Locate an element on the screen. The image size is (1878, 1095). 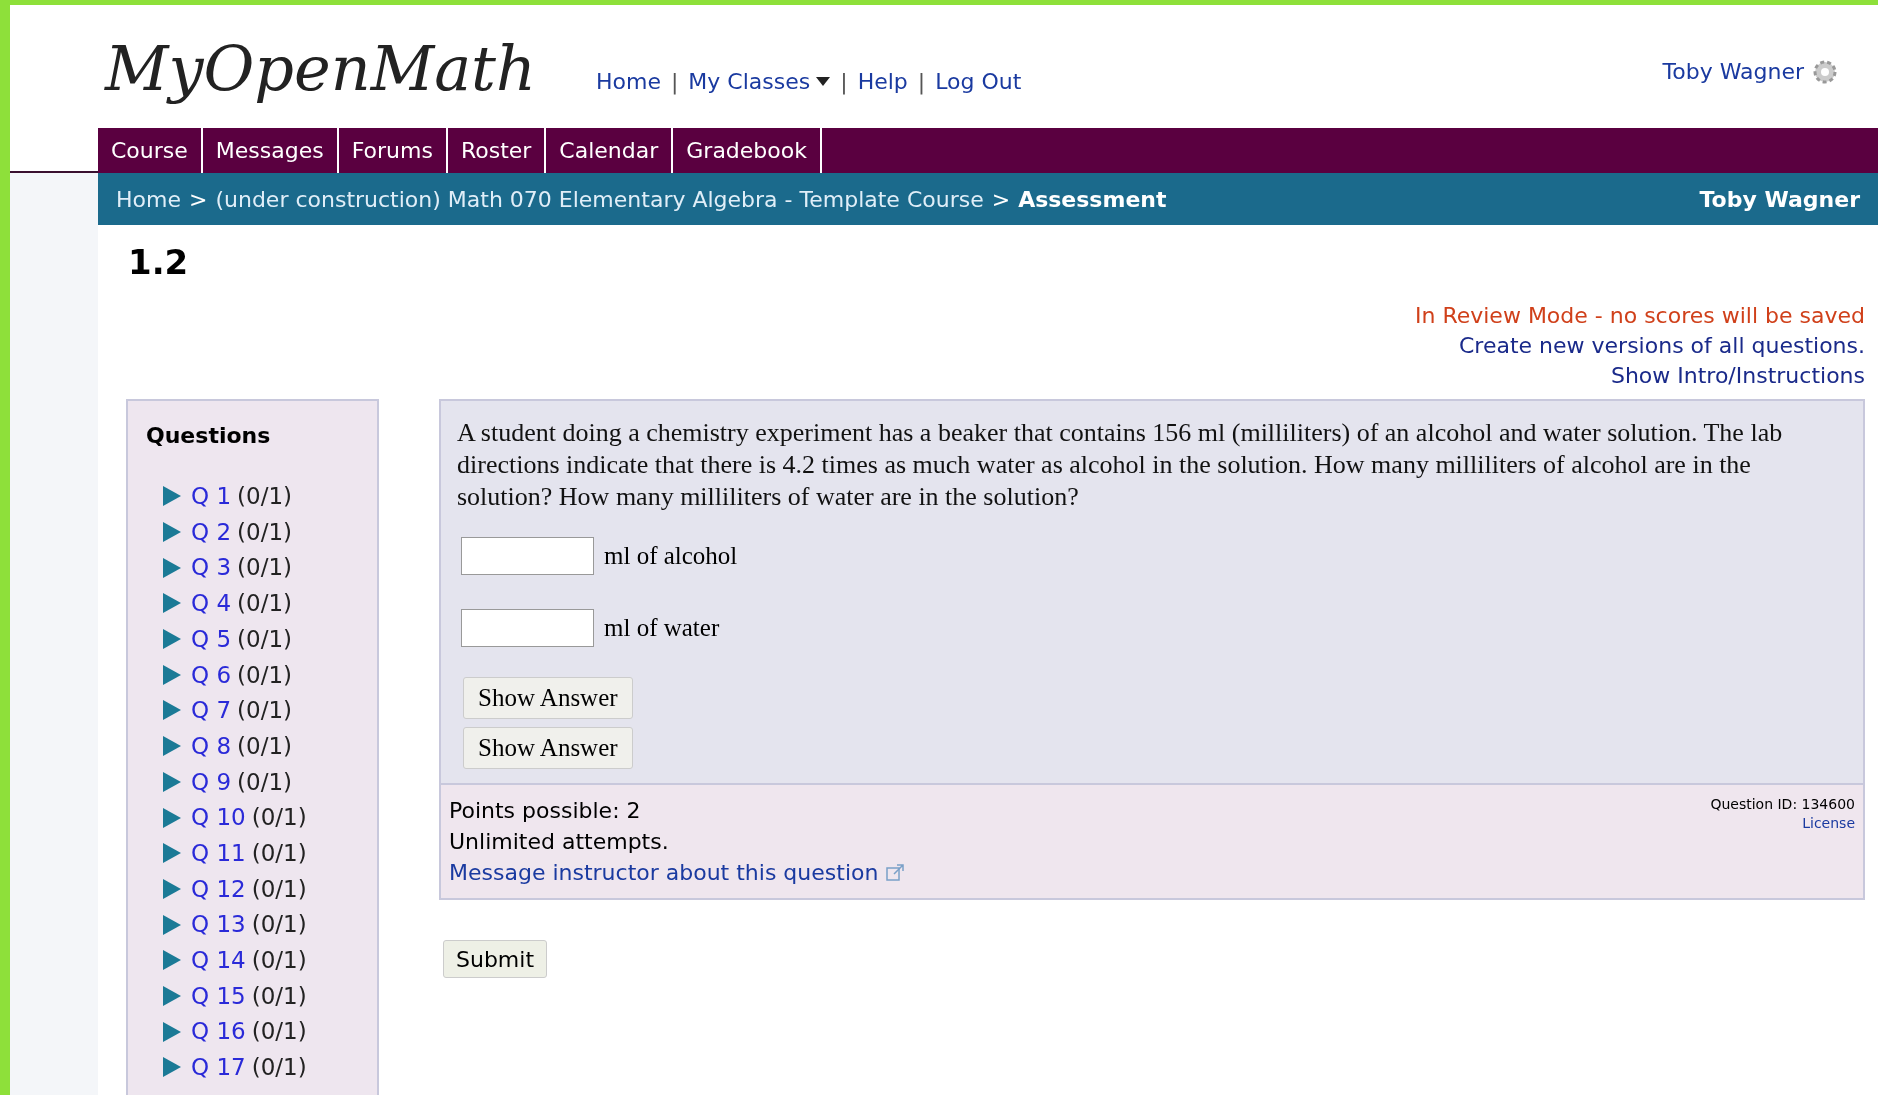
submit-button: Submit is located at coordinates (495, 959).